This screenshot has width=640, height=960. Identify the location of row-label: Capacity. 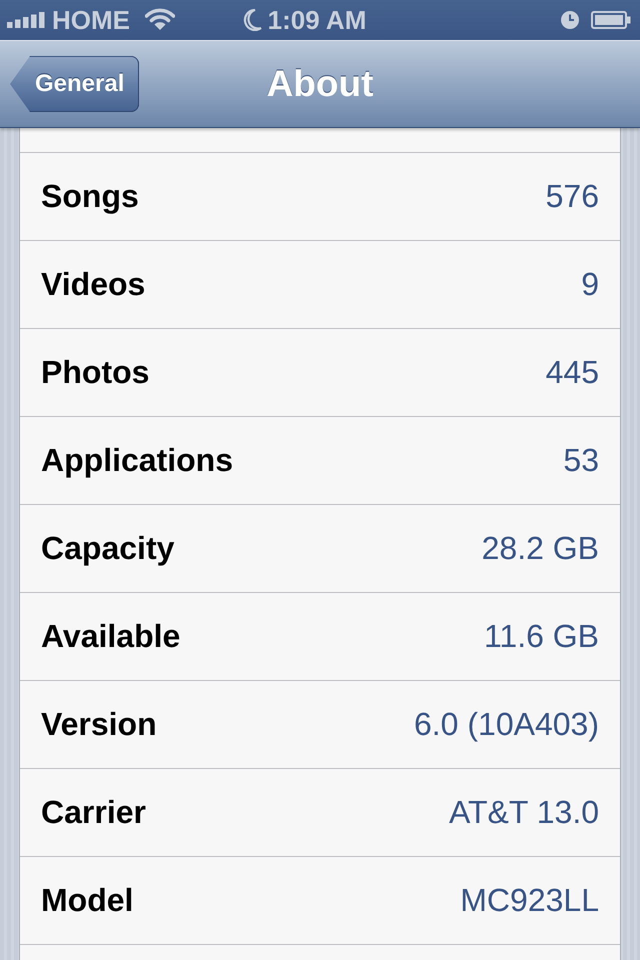
(107, 548).